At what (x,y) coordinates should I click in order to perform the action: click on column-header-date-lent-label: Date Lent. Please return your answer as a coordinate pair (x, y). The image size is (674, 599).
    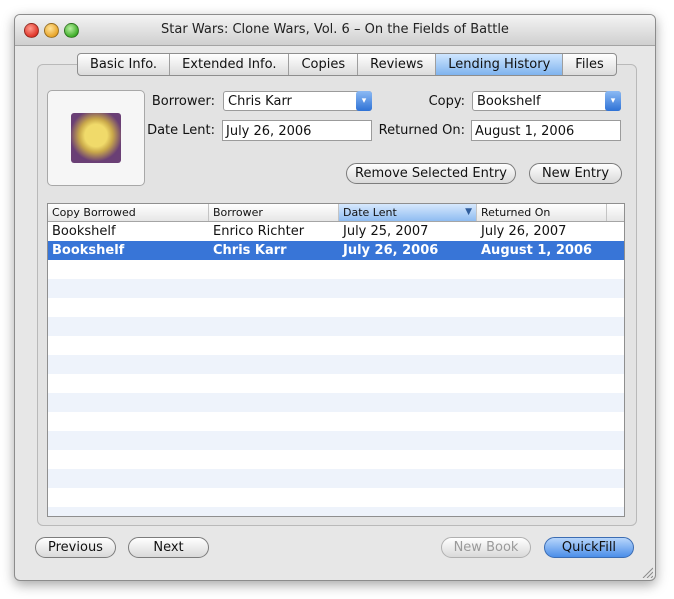
    Looking at the image, I should click on (370, 212).